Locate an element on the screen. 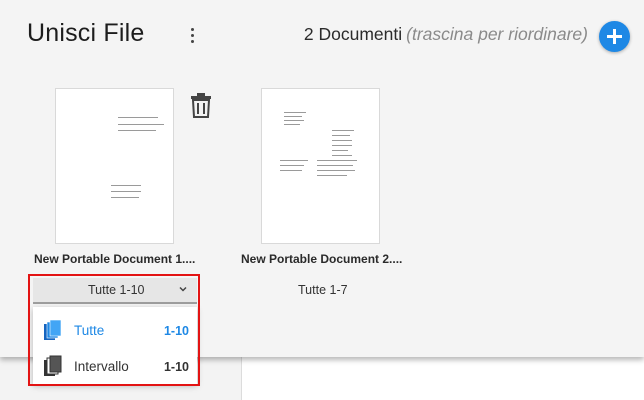 The width and height of the screenshot is (644, 400). menu-item-label: Tutte is located at coordinates (89, 330).